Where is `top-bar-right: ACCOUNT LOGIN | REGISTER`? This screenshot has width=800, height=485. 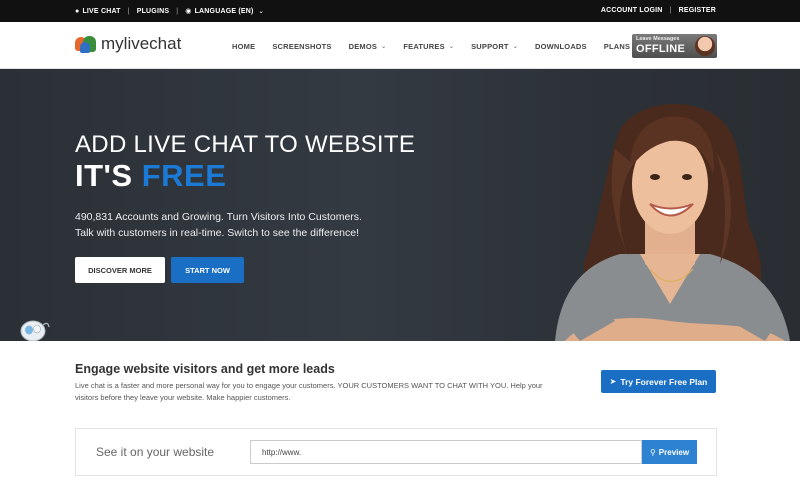 top-bar-right: ACCOUNT LOGIN | REGISTER is located at coordinates (658, 10).